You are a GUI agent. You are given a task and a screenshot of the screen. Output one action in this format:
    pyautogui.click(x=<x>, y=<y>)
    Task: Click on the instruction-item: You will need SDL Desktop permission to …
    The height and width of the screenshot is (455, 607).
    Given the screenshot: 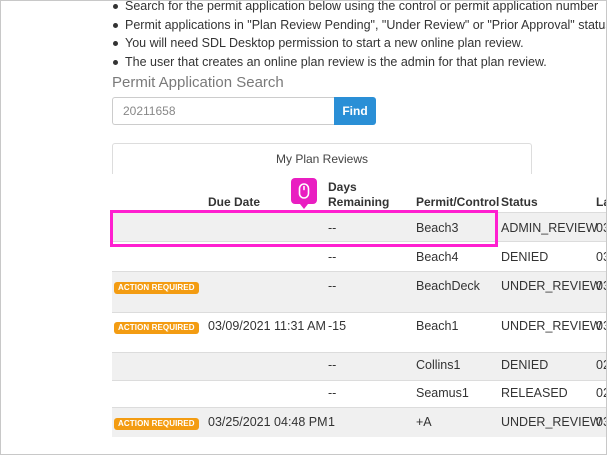 What is the action you would take?
    pyautogui.click(x=359, y=43)
    